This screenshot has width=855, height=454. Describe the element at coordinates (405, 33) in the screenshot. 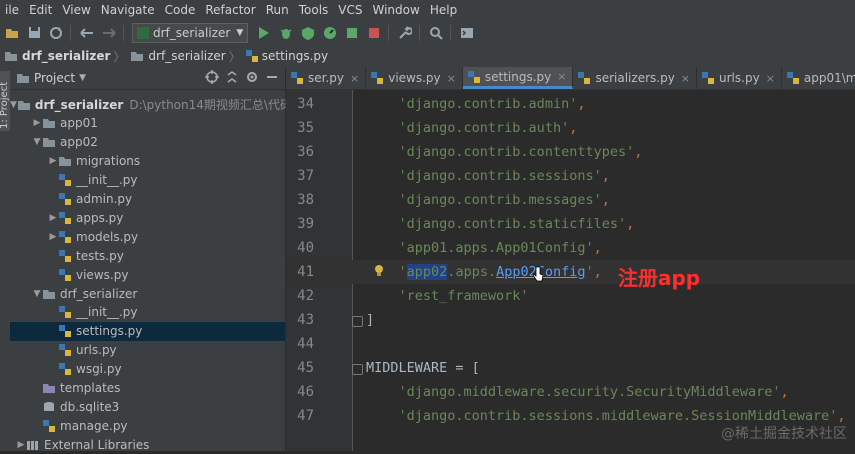

I see `wrench-icon` at that location.